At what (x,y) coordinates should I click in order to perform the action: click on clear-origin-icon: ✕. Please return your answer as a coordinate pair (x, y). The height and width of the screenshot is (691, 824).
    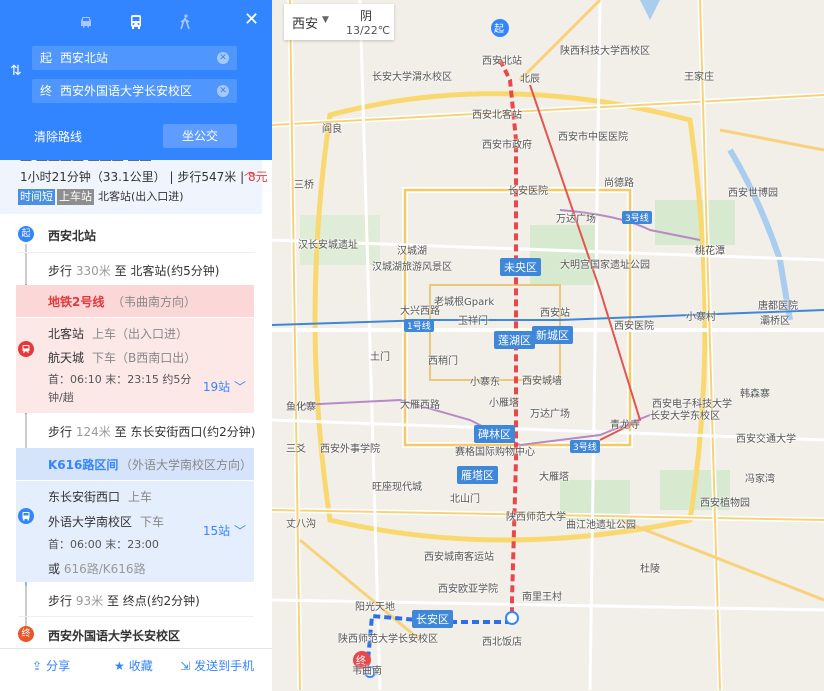
    Looking at the image, I should click on (223, 58).